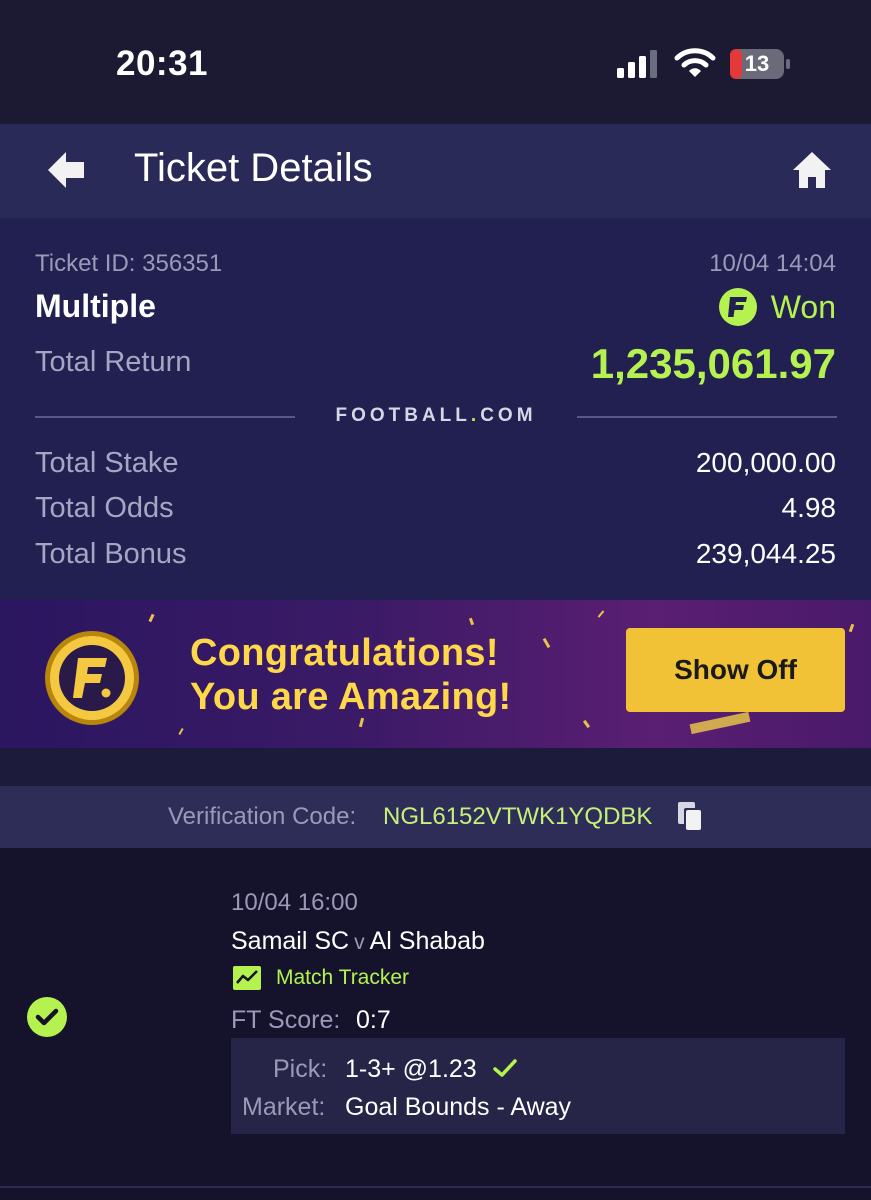  Describe the element at coordinates (435, 171) in the screenshot. I see `app-header` at that location.